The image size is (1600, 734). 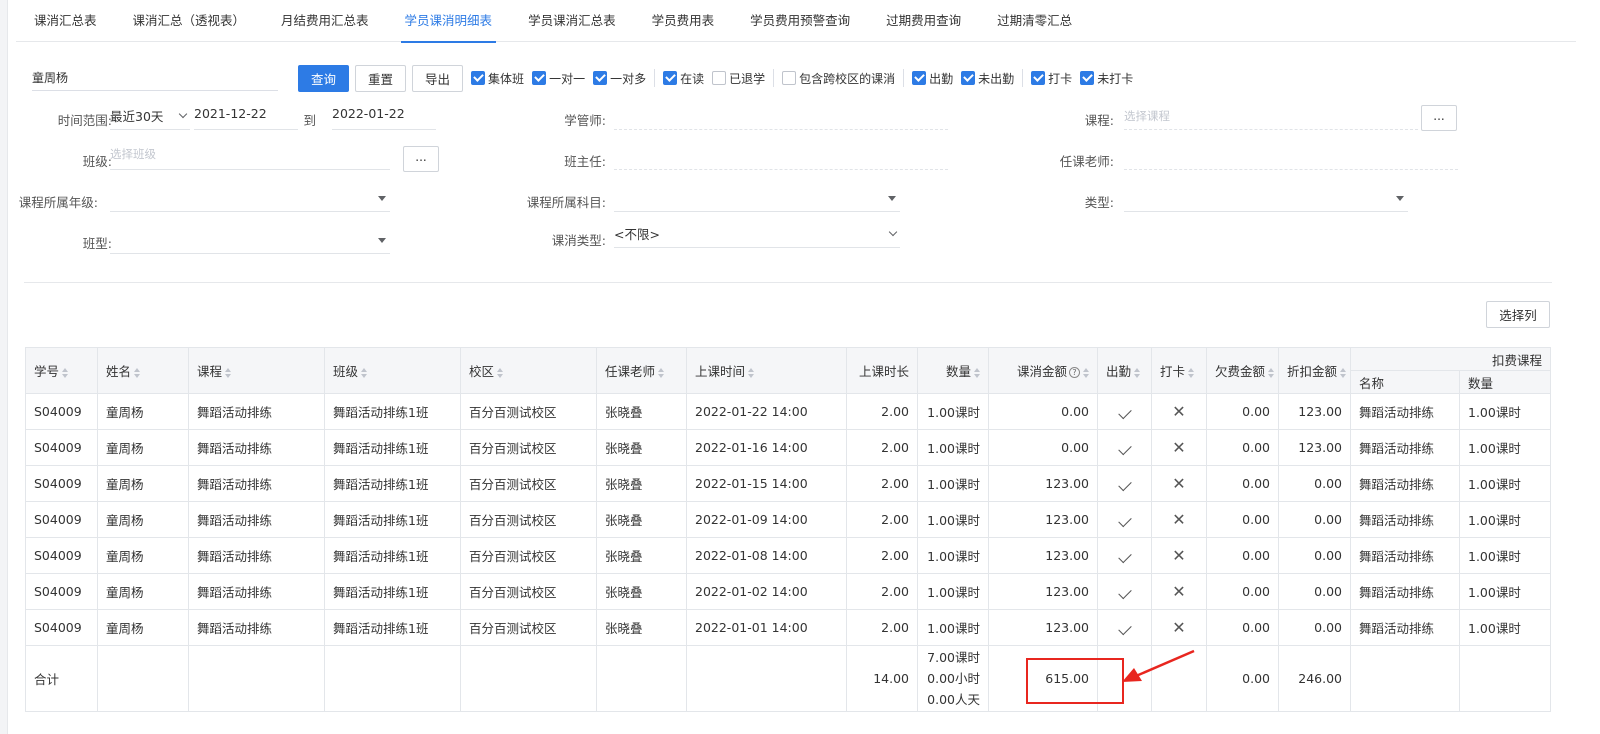 What do you see at coordinates (155, 78) in the screenshot?
I see `student-name-input` at bounding box center [155, 78].